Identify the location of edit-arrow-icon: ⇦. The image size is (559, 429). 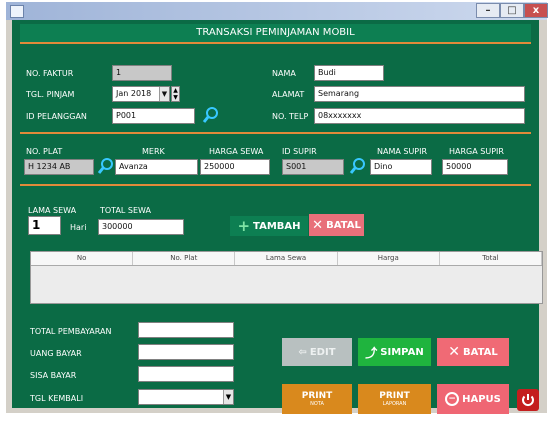
(302, 352).